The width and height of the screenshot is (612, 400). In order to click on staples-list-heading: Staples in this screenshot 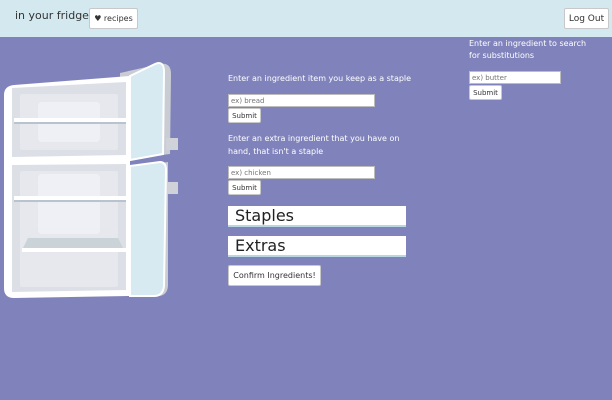, I will do `click(317, 216)`.